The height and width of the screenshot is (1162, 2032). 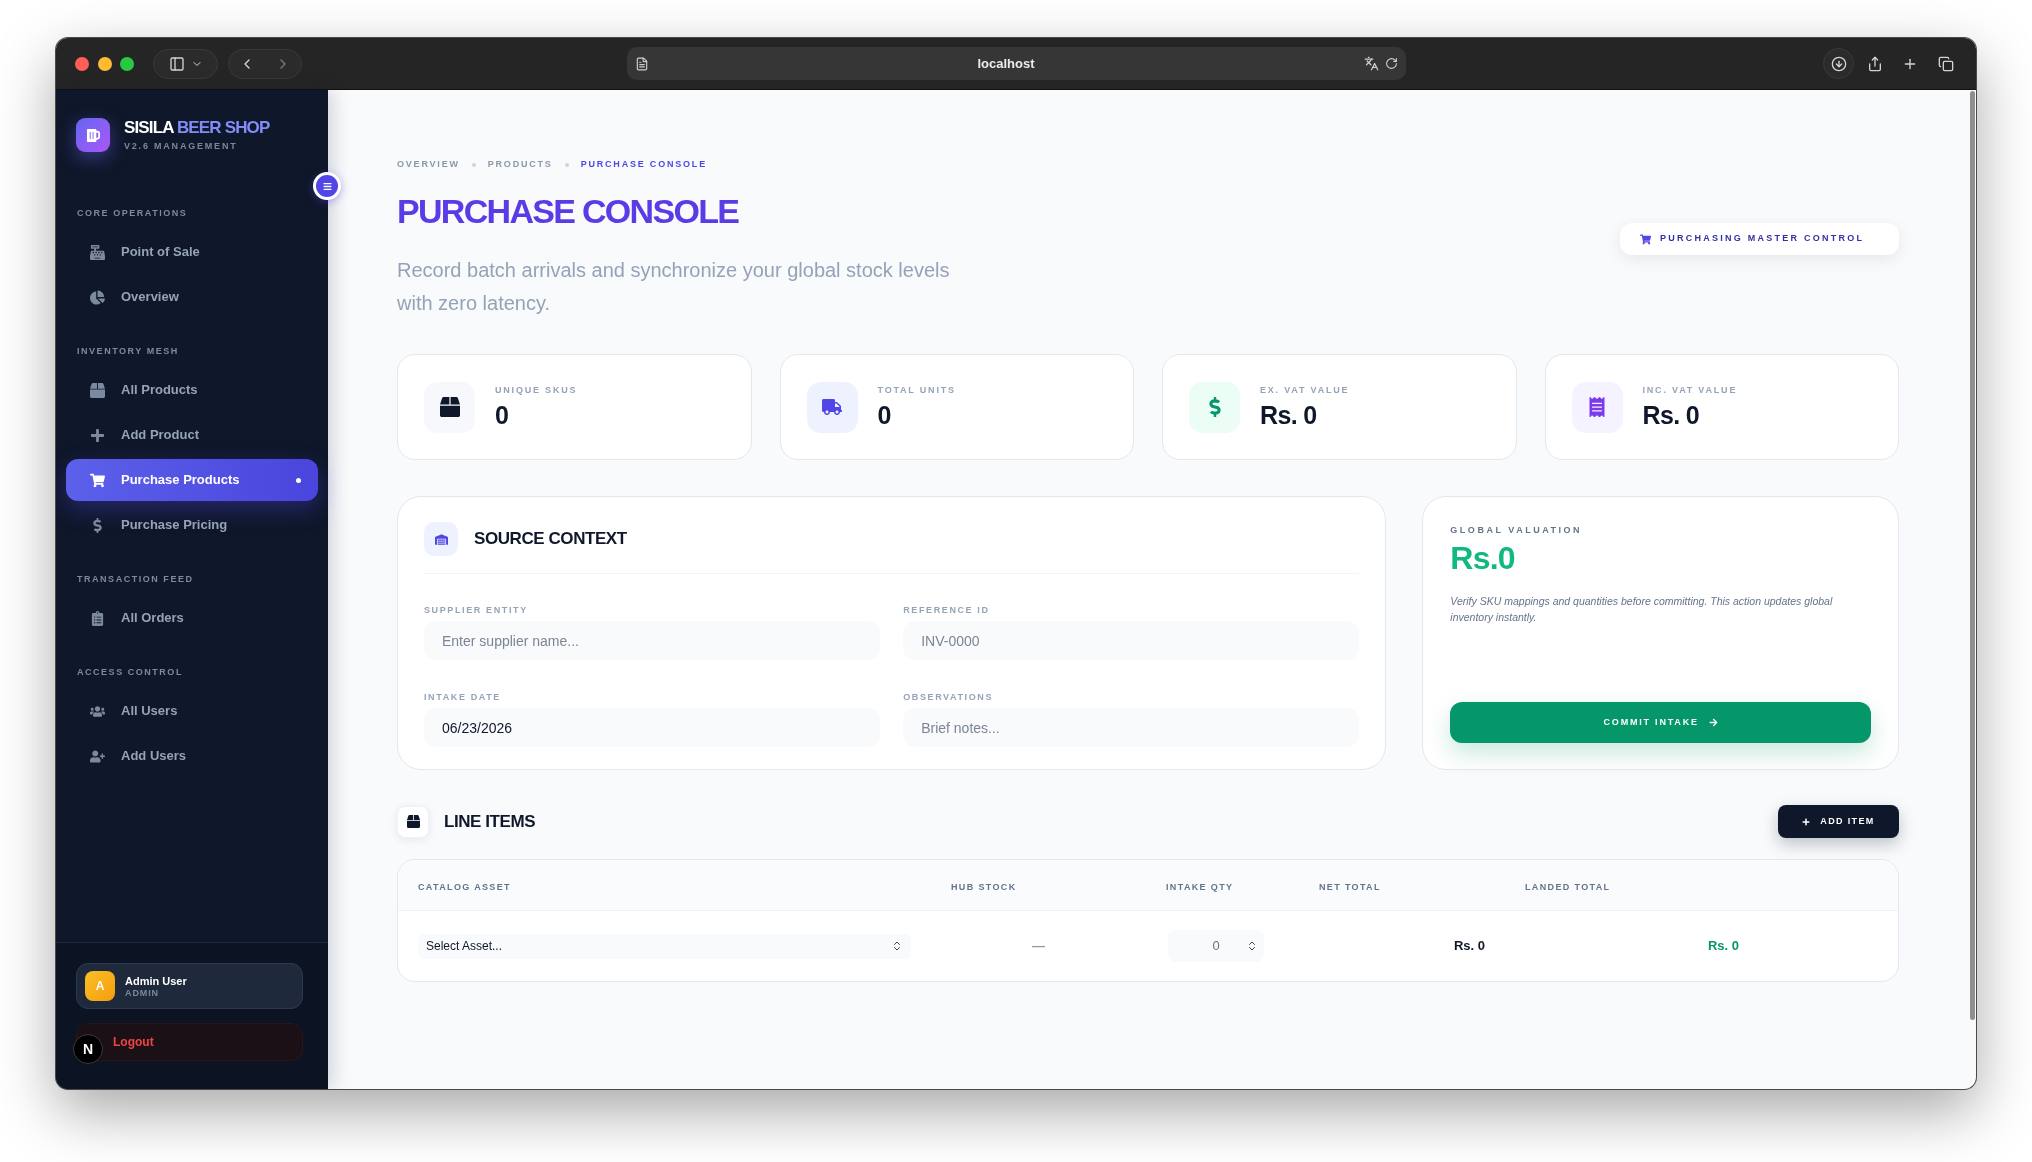 I want to click on sidebar-item: Overview, so click(x=192, y=297).